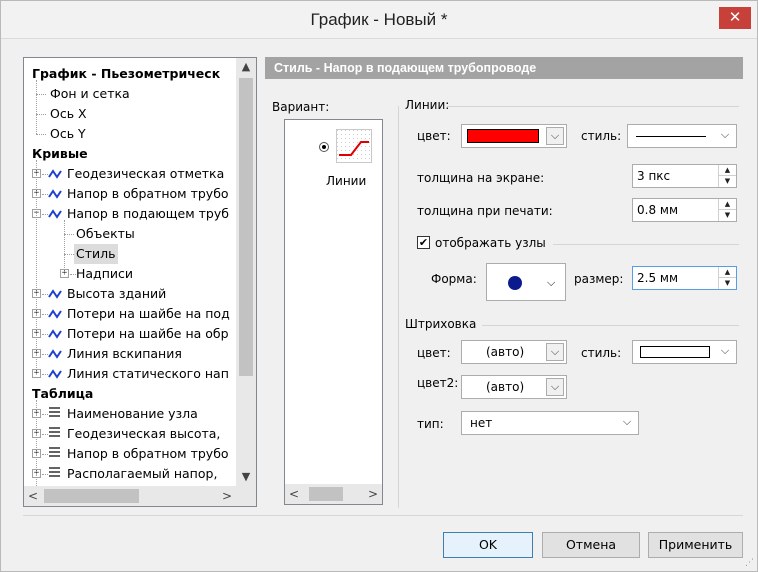 This screenshot has width=758, height=572. I want to click on close-button: ✕, so click(735, 18).